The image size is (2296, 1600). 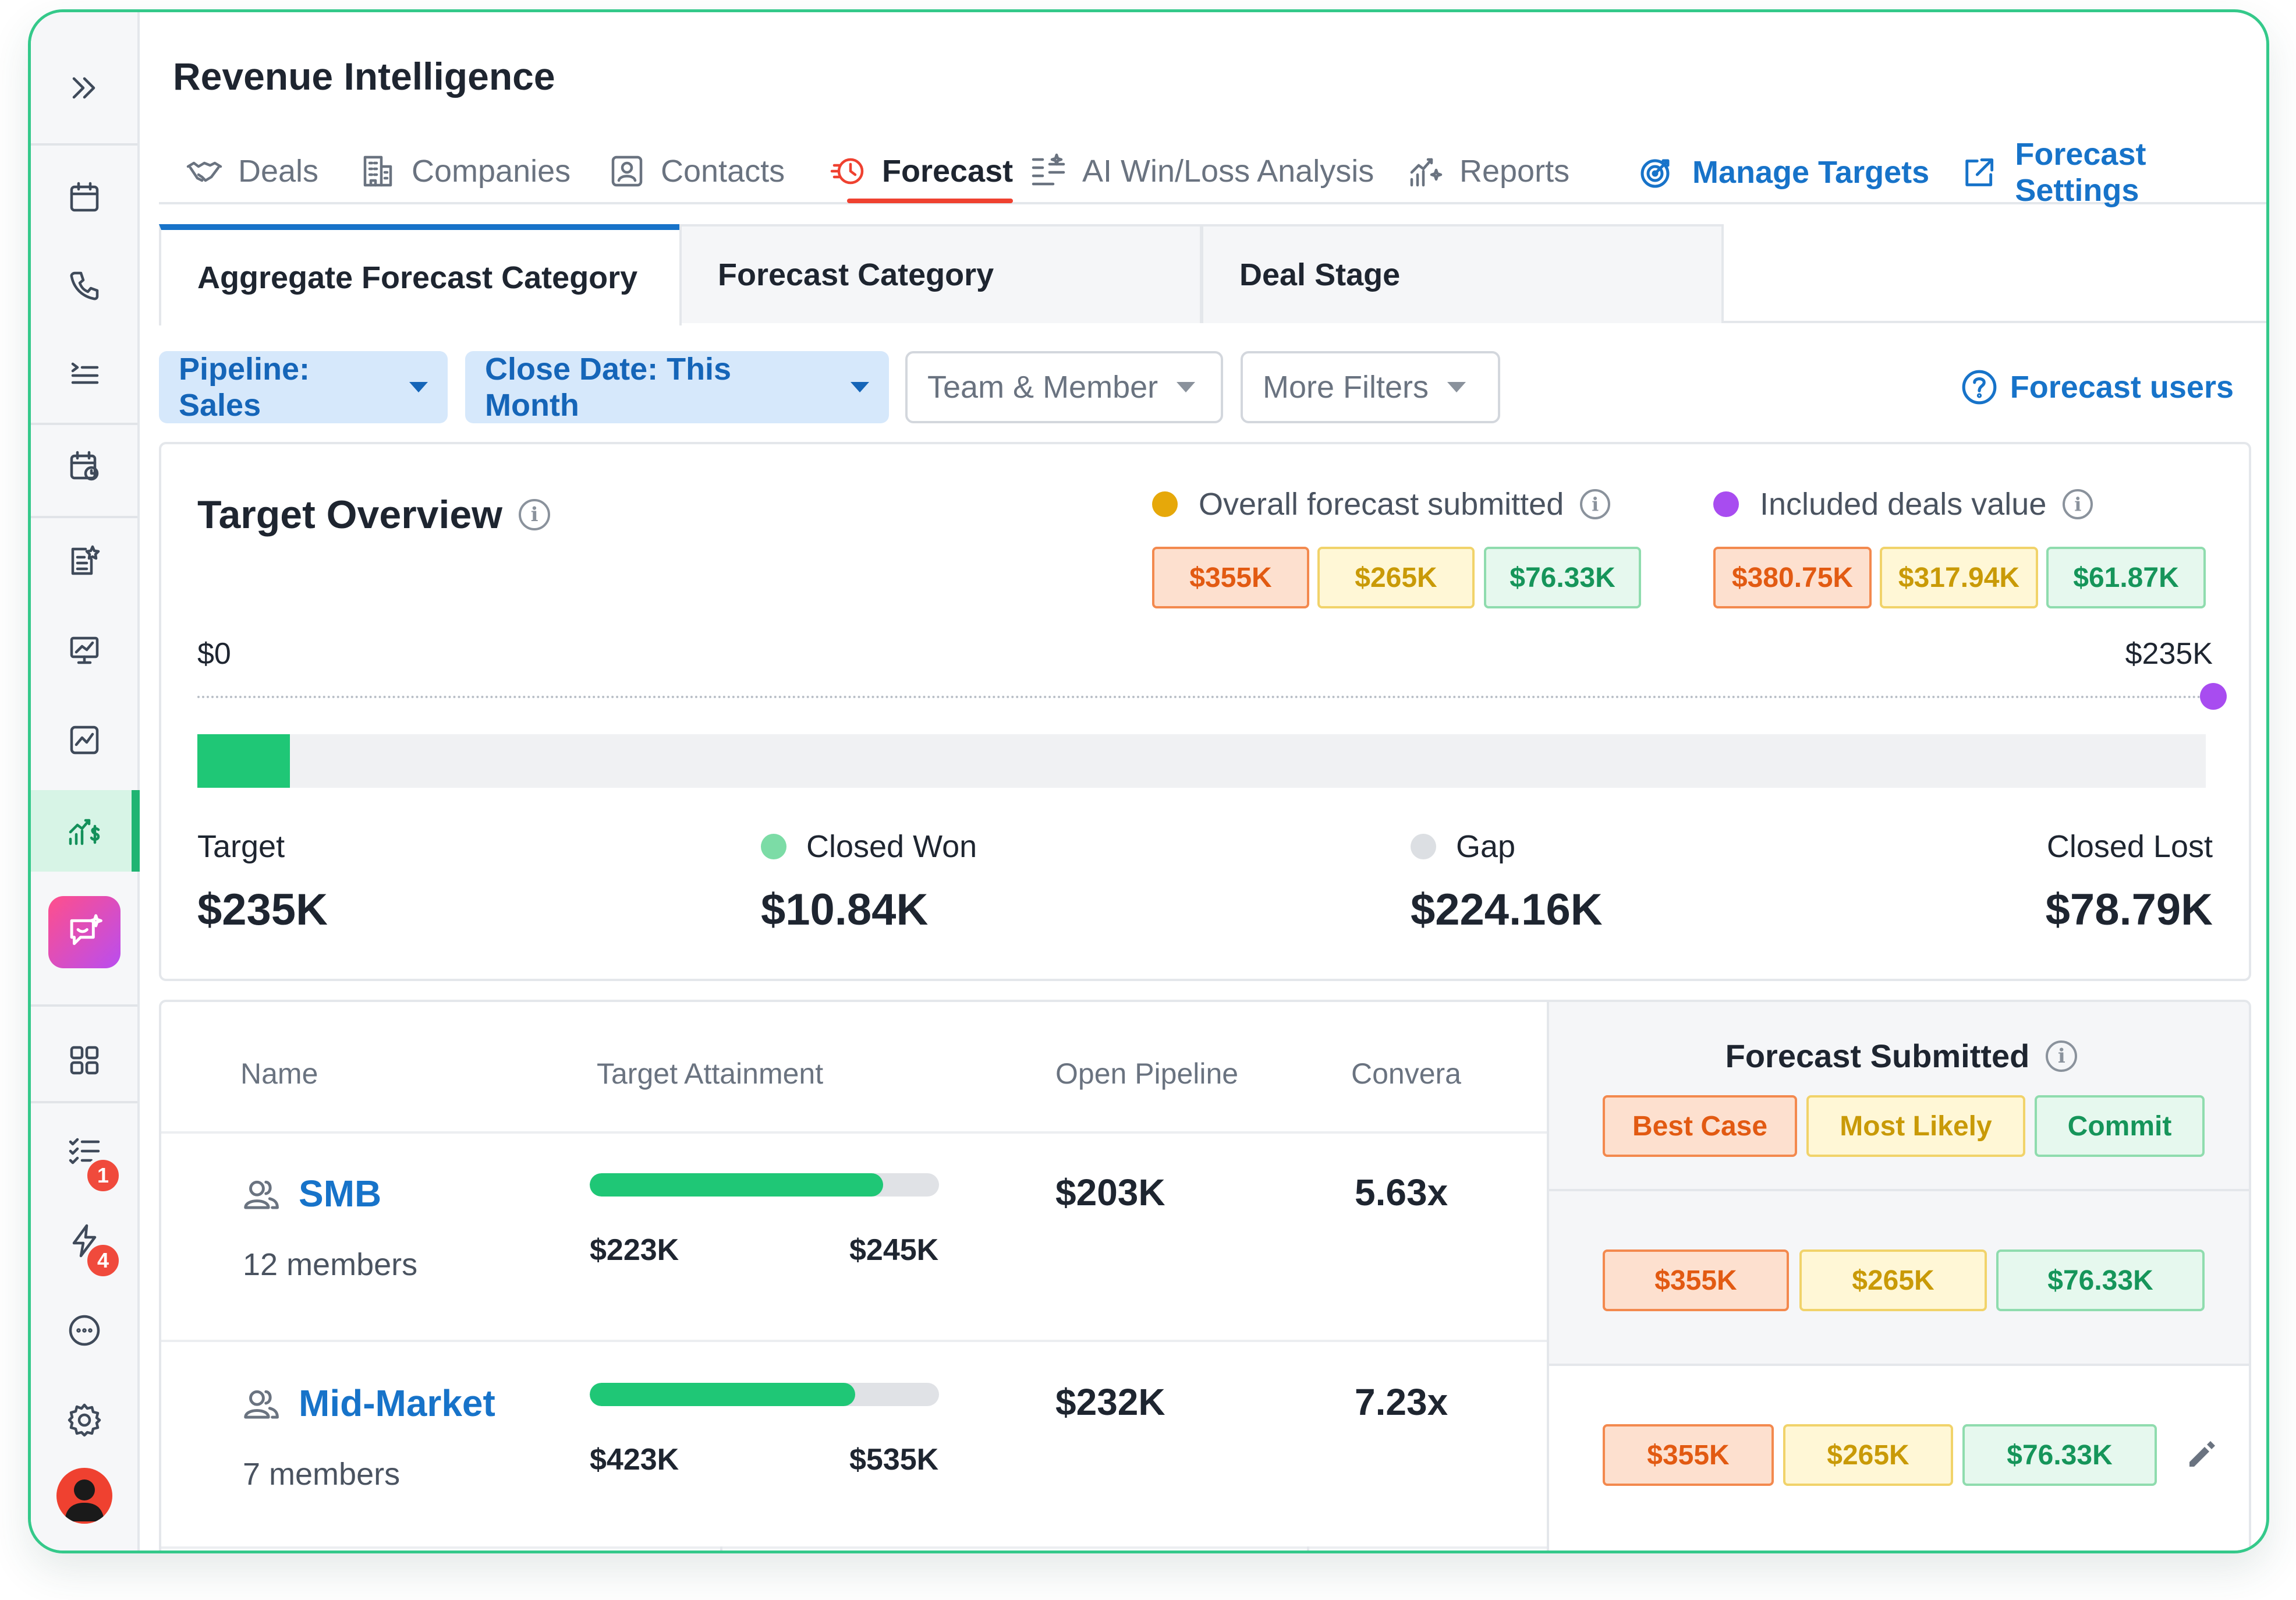 What do you see at coordinates (421, 274) in the screenshot?
I see `subtab-aggregate-forecast-category: Aggregate Forecast Category` at bounding box center [421, 274].